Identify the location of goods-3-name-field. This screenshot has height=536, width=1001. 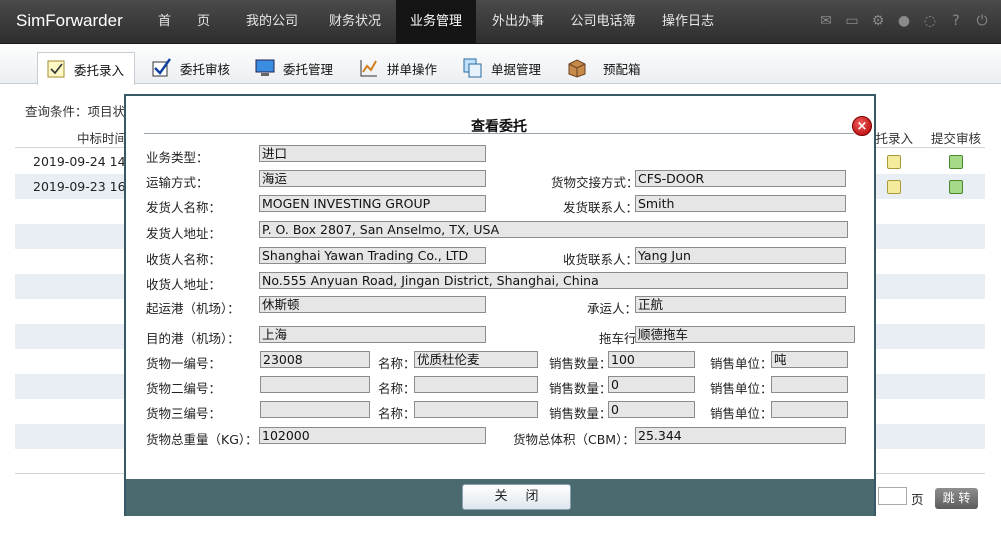
(476, 409).